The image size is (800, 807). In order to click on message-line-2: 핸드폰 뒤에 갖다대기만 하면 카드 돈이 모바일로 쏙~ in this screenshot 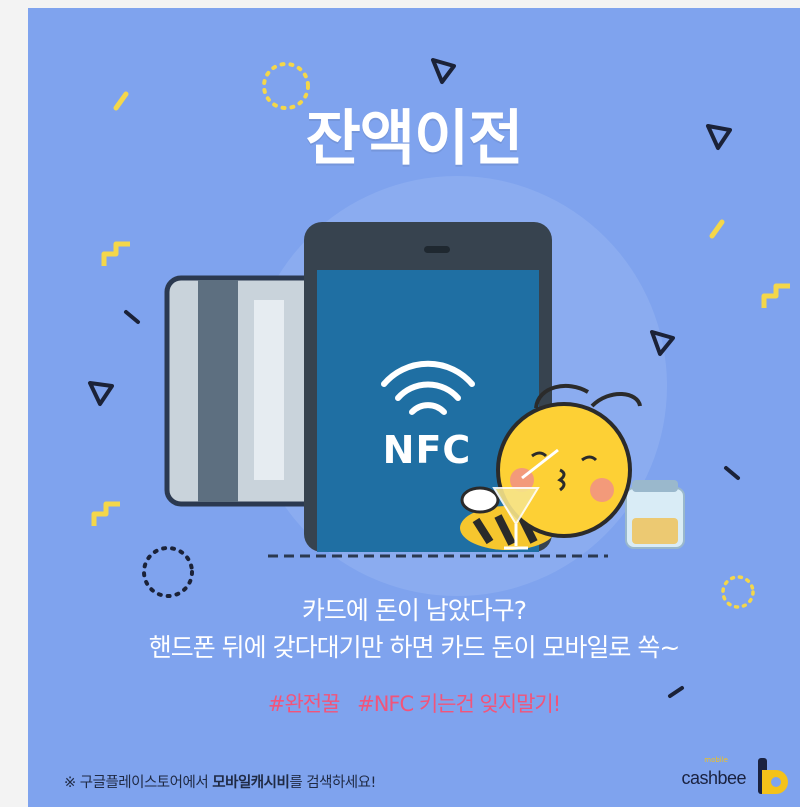, I will do `click(414, 647)`.